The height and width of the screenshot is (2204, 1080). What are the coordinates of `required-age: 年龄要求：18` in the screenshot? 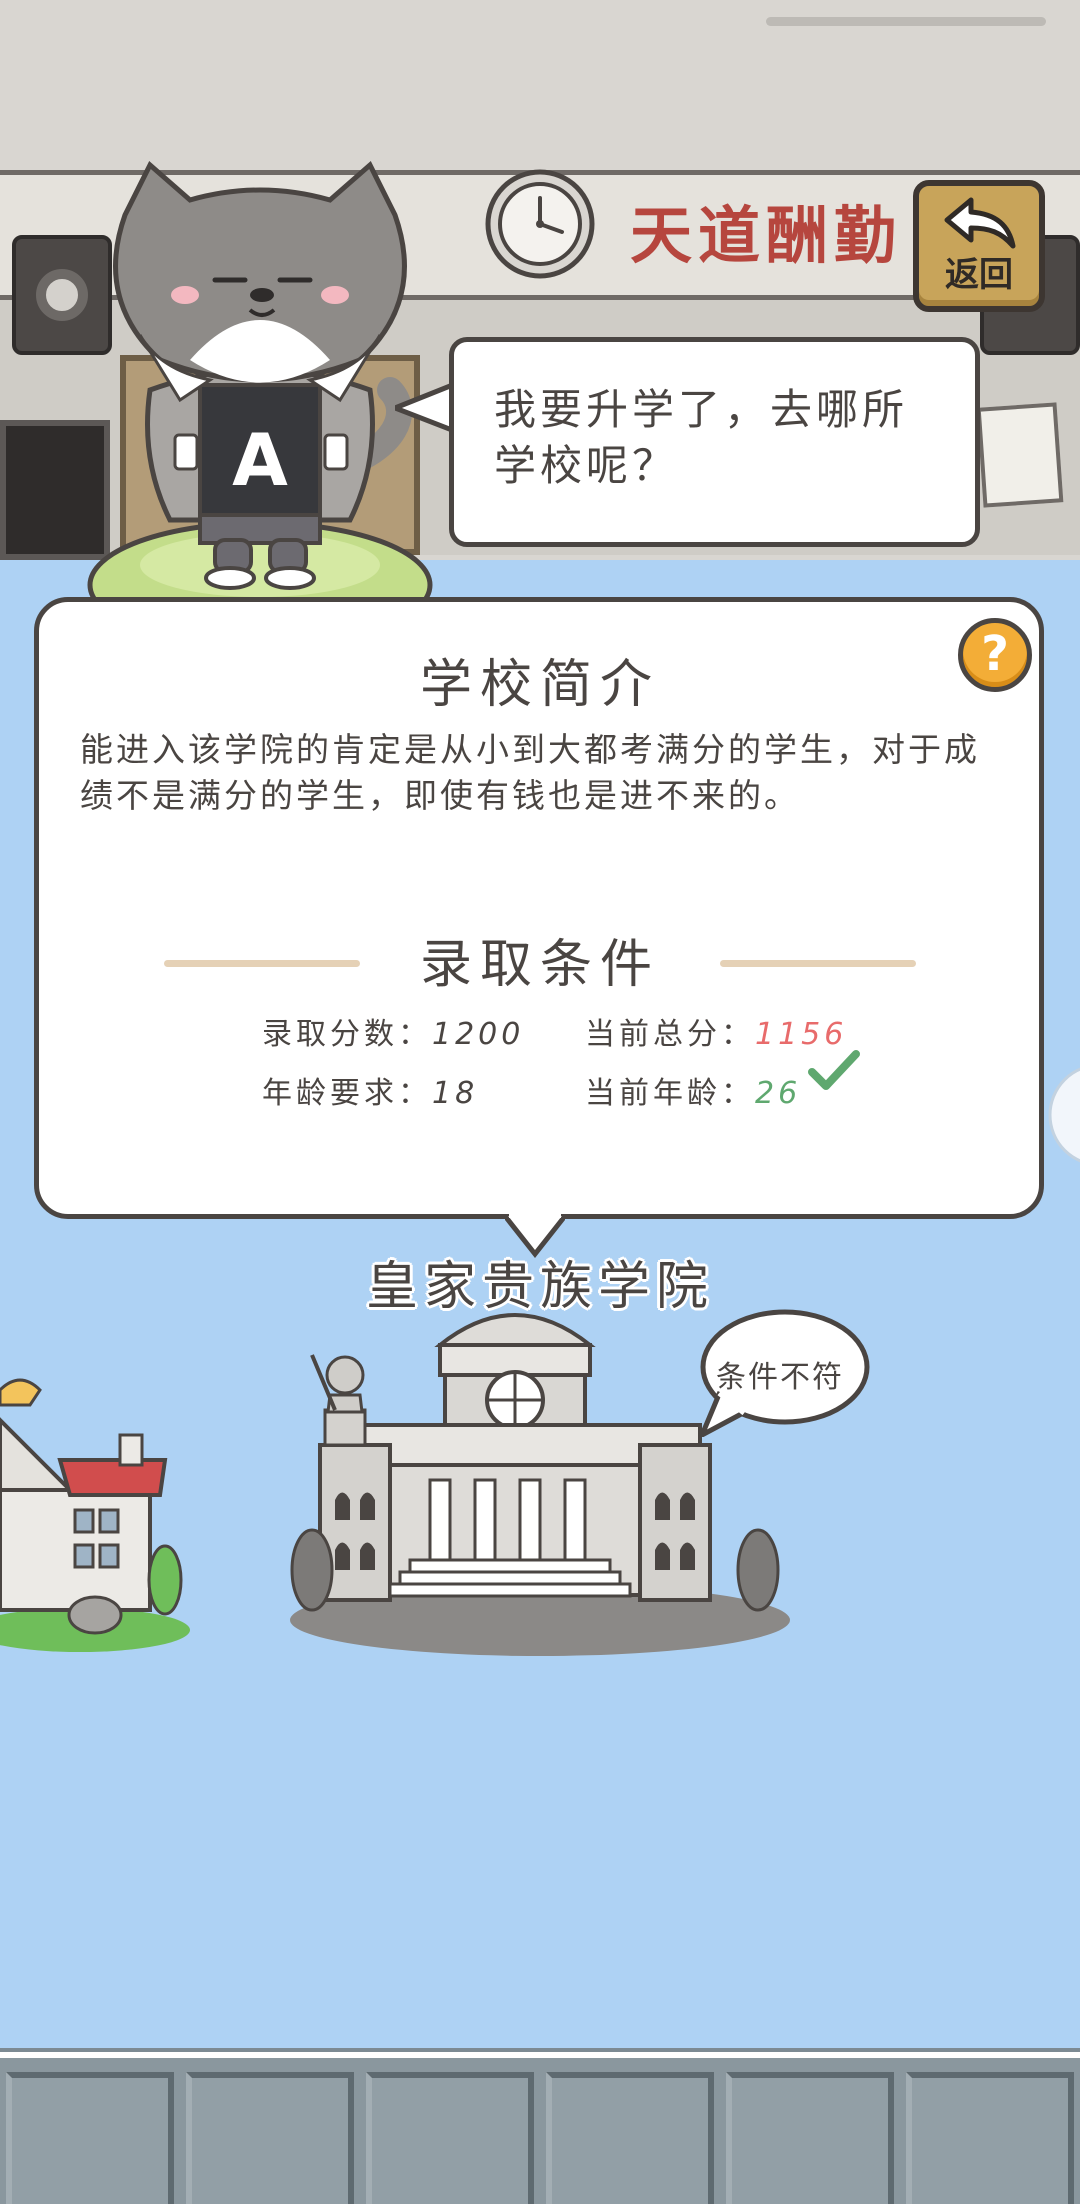 It's located at (370, 1090).